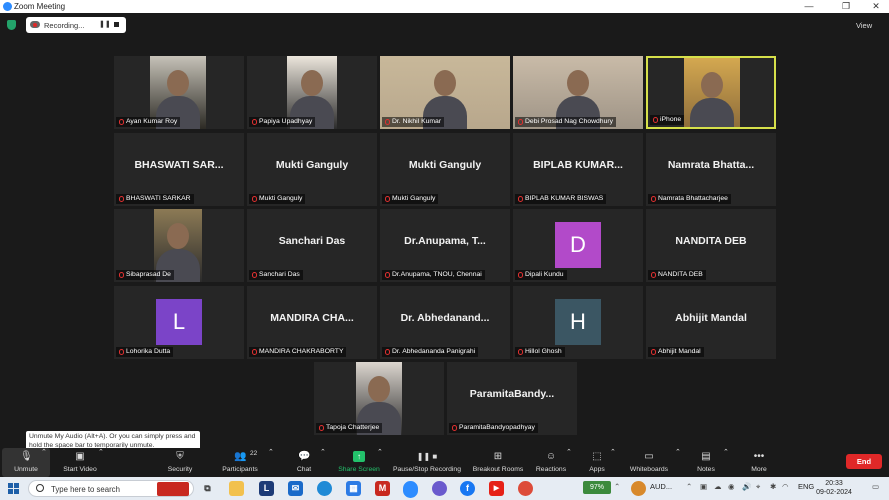  Describe the element at coordinates (207, 488) in the screenshot. I see `task-view-icon: ⧉` at that location.